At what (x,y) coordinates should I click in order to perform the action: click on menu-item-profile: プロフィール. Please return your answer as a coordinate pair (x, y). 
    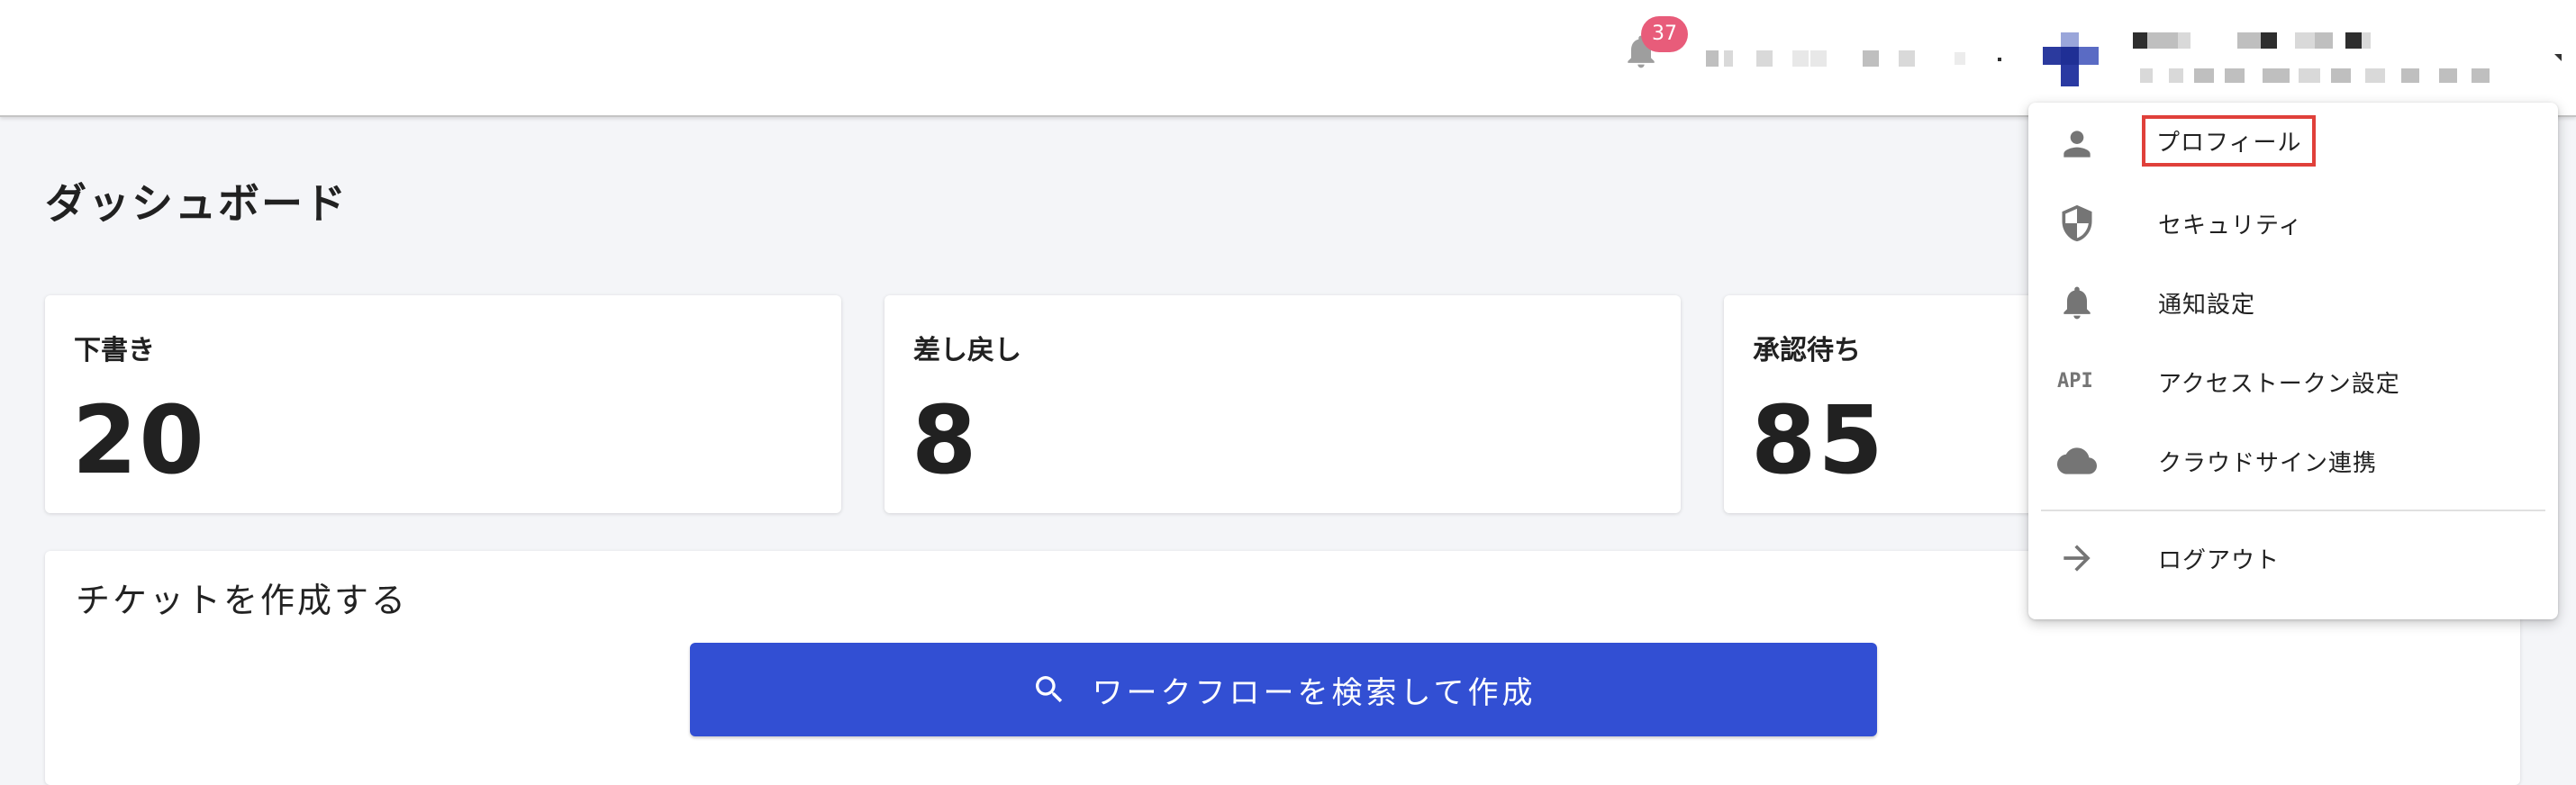
    Looking at the image, I should click on (2293, 144).